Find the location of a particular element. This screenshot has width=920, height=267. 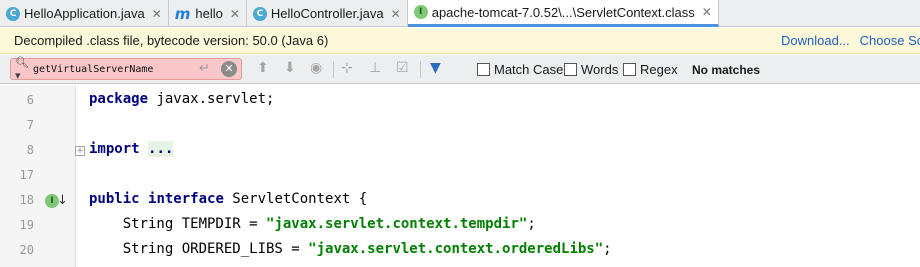

line-number: 20 is located at coordinates (26, 250).